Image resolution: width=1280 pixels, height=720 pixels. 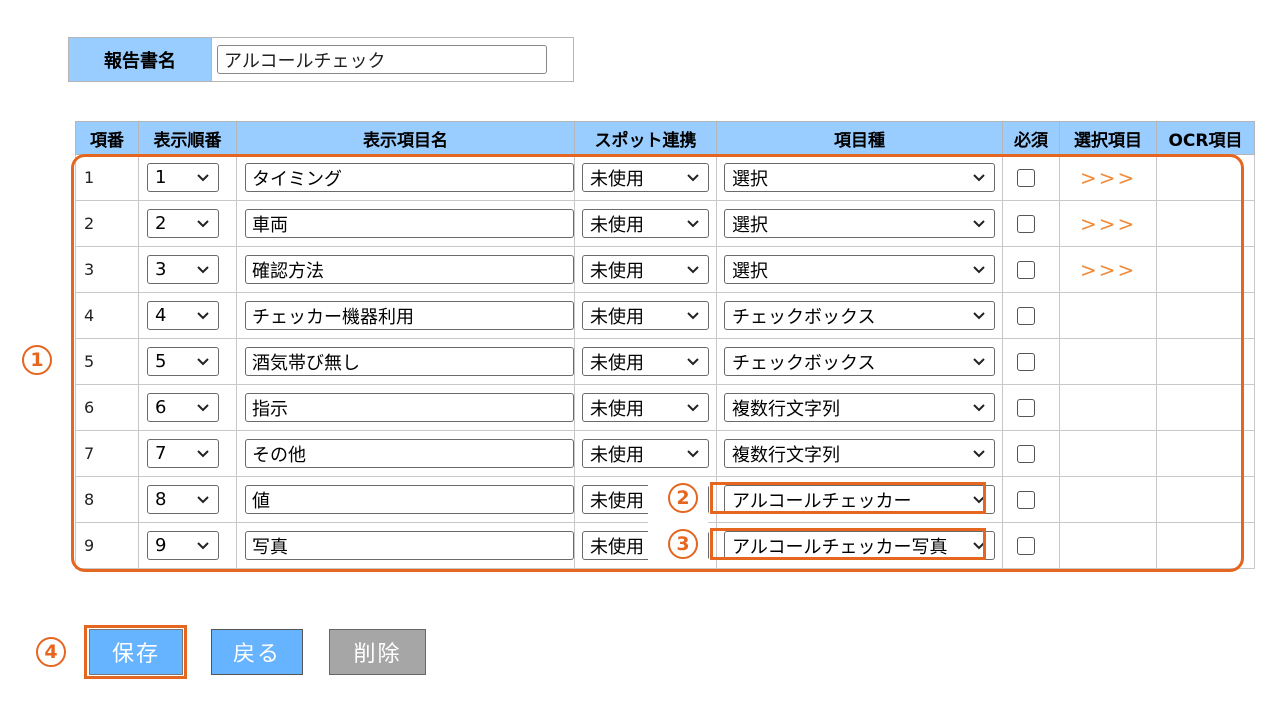 I want to click on delete-button: 削除, so click(x=377, y=652).